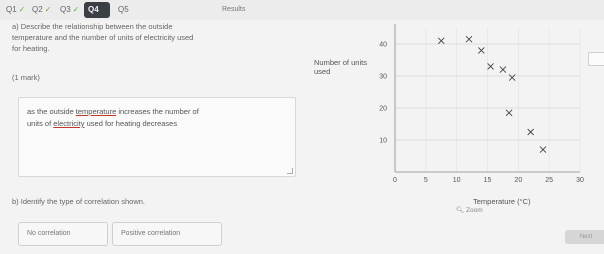 Image resolution: width=604 pixels, height=254 pixels. I want to click on tab-label: Q5, so click(123, 9).